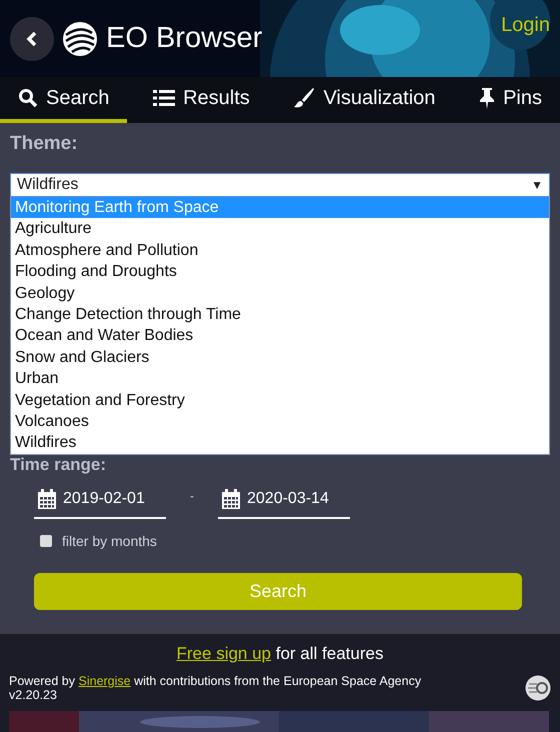 The width and height of the screenshot is (560, 732). What do you see at coordinates (44, 144) in the screenshot?
I see `theme-label: Theme:` at bounding box center [44, 144].